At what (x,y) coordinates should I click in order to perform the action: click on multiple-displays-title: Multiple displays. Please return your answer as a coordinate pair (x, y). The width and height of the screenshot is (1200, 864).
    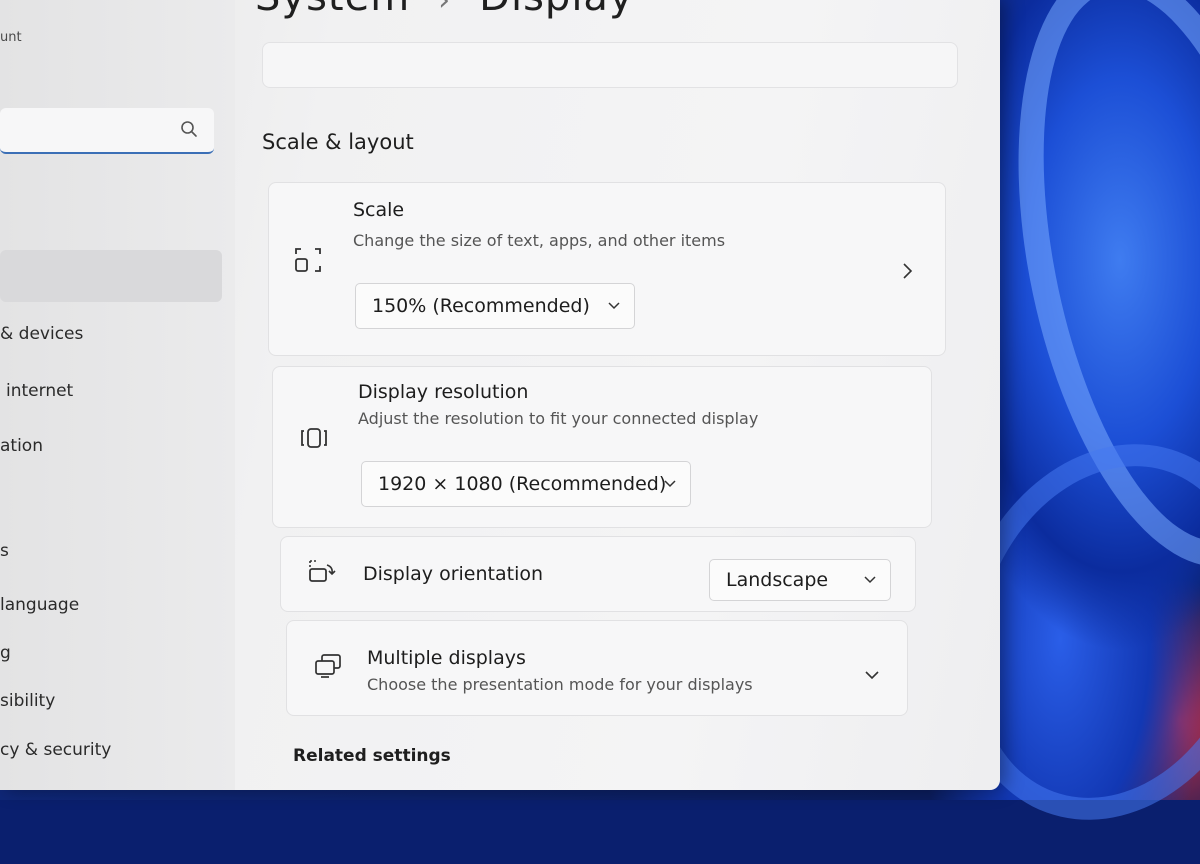
    Looking at the image, I should click on (446, 658).